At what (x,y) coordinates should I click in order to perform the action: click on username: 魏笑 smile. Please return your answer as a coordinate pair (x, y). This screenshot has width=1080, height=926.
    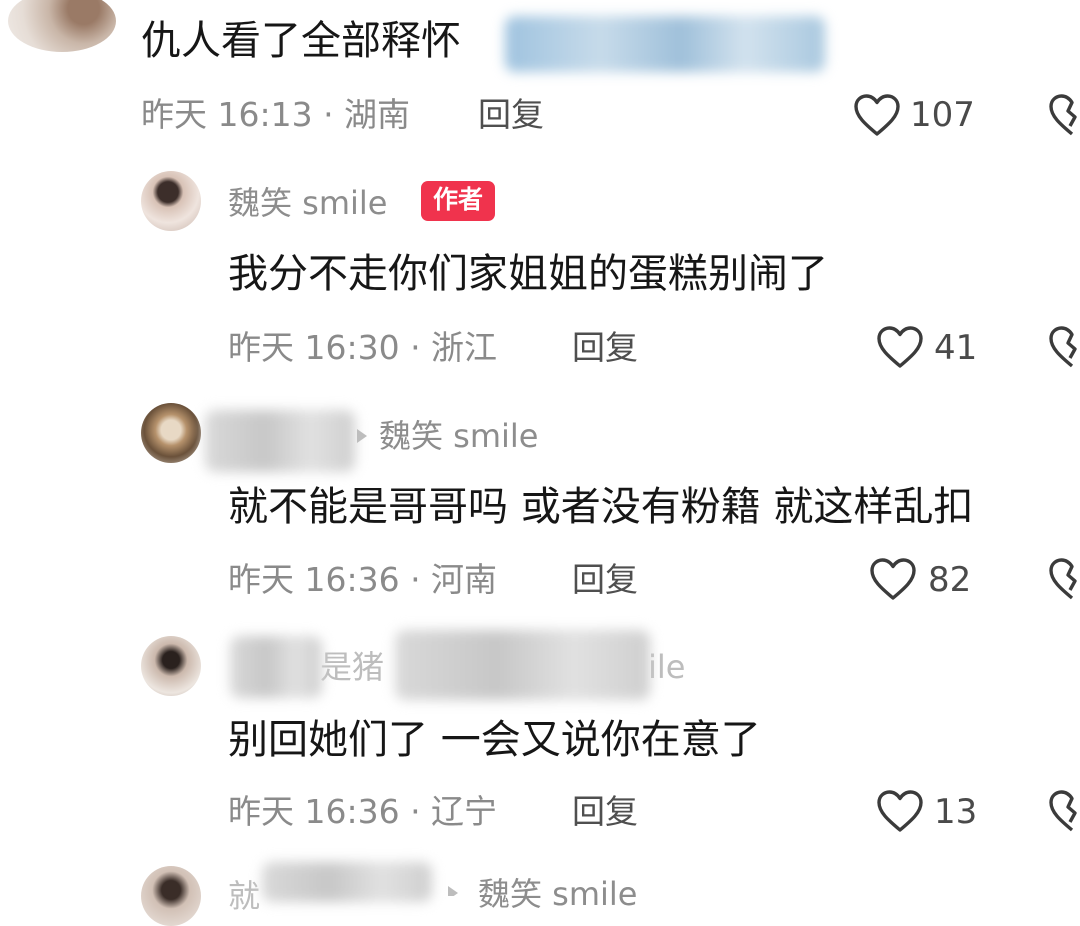
    Looking at the image, I should click on (308, 203).